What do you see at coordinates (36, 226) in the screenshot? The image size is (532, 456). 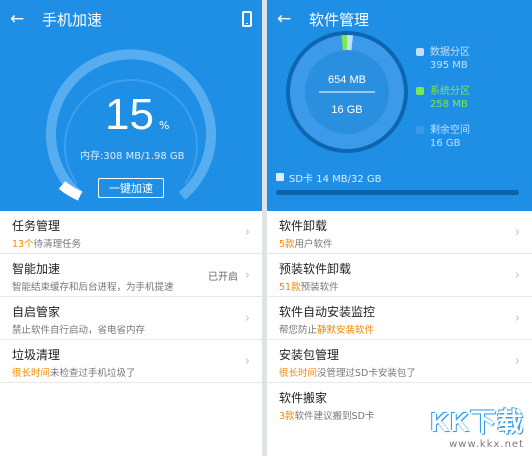 I see `item-title: 任务管理` at bounding box center [36, 226].